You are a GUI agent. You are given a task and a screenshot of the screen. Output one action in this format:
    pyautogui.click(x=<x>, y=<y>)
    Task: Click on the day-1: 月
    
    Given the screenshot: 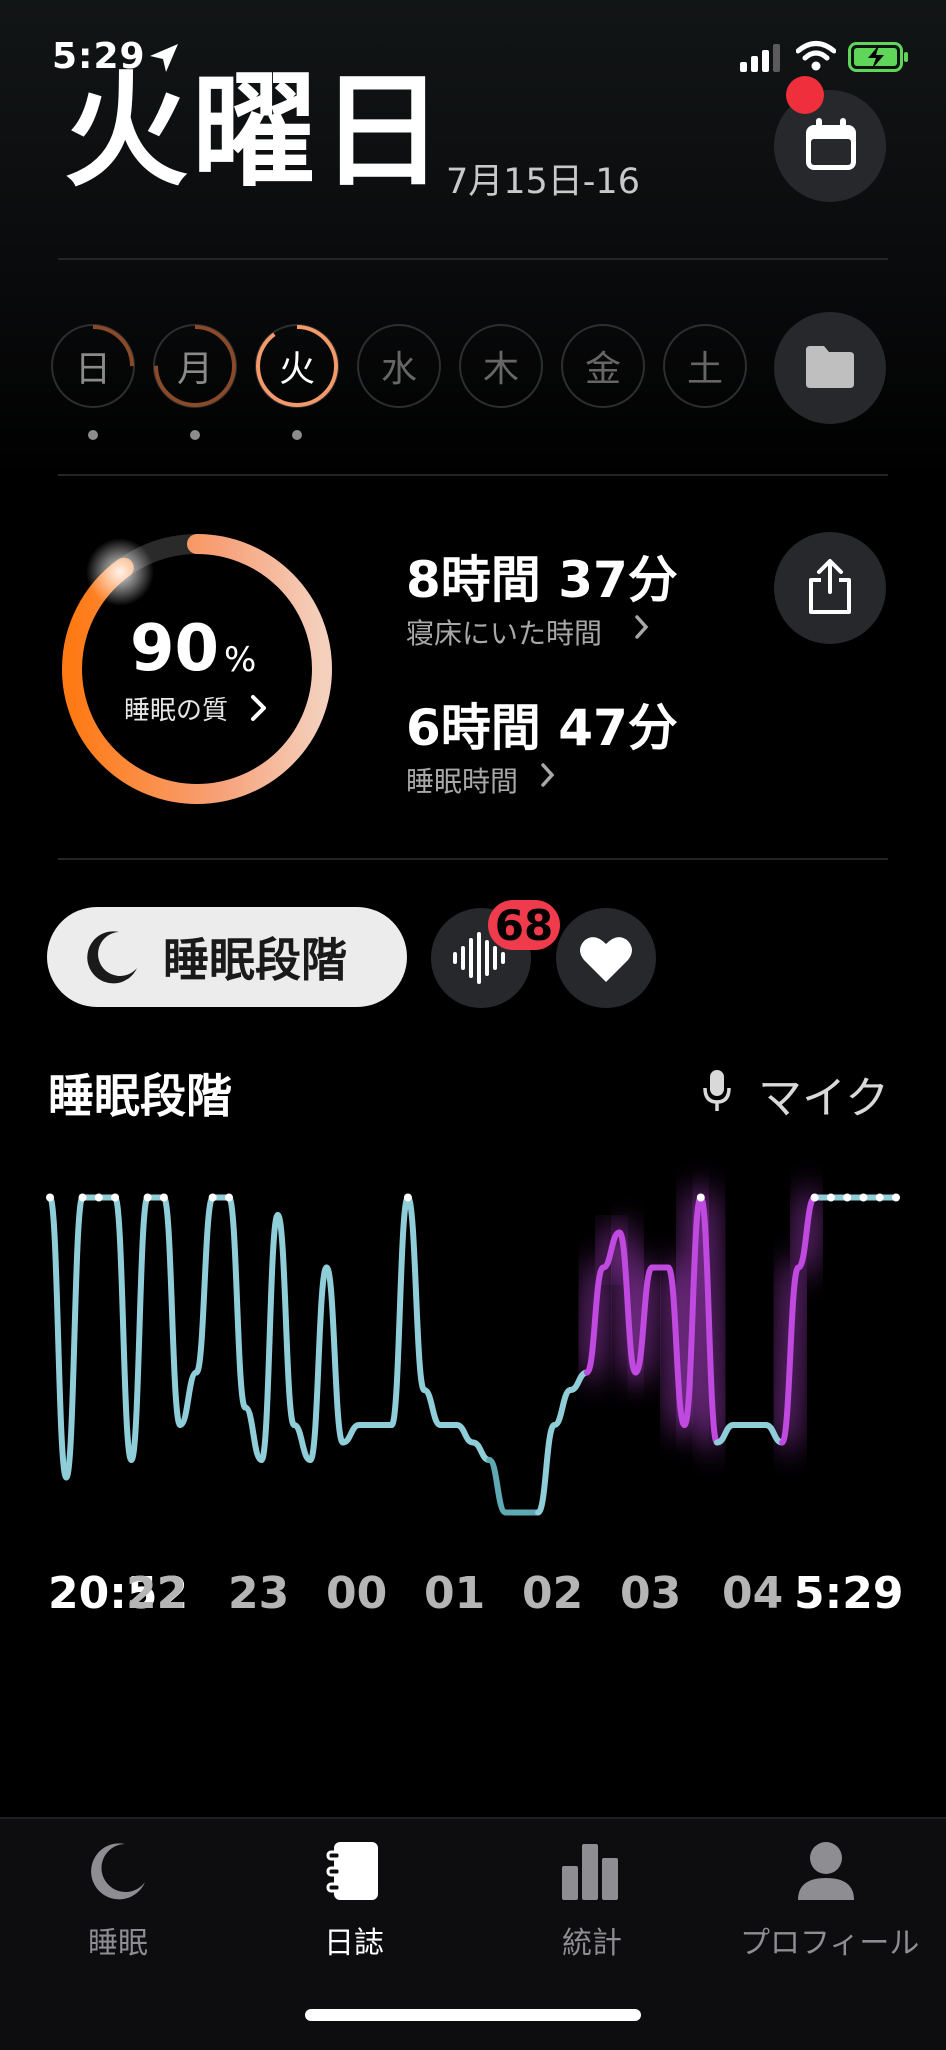 What is the action you would take?
    pyautogui.click(x=195, y=366)
    